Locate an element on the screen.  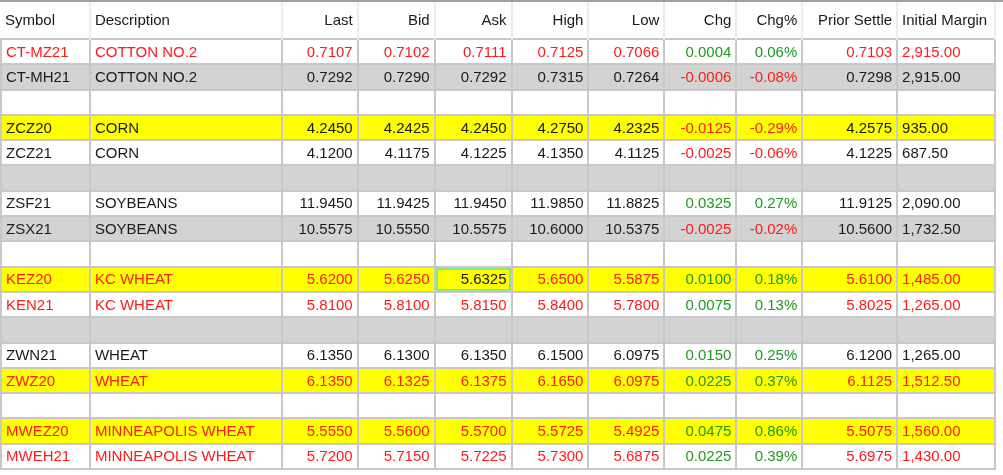
table-cell: 10.5375 is located at coordinates (626, 229).